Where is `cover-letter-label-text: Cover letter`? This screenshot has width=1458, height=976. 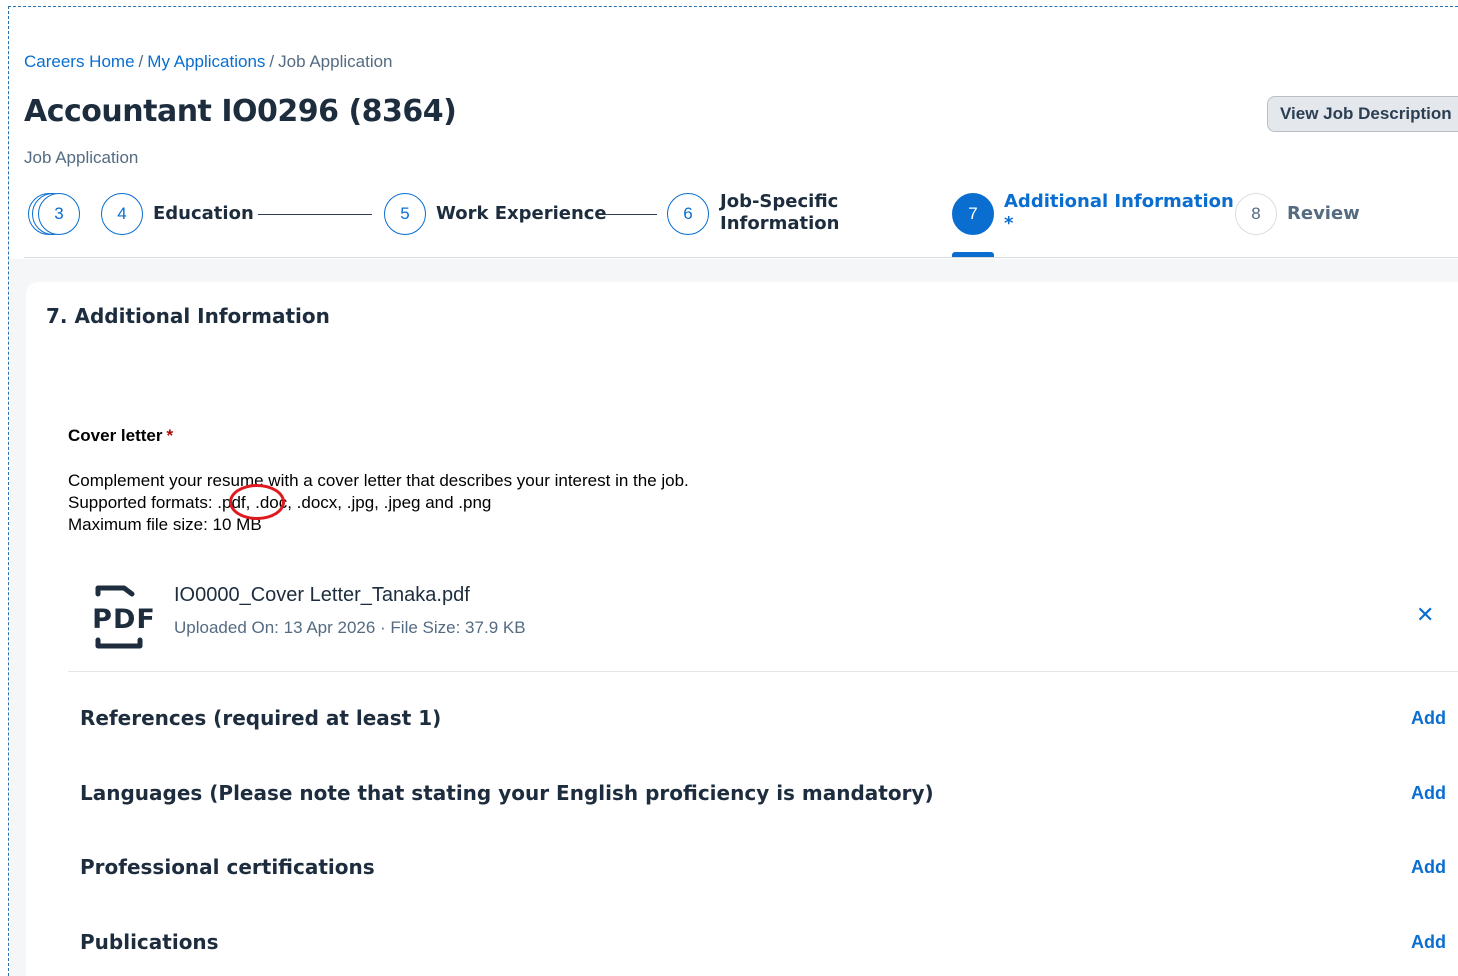 cover-letter-label-text: Cover letter is located at coordinates (115, 435).